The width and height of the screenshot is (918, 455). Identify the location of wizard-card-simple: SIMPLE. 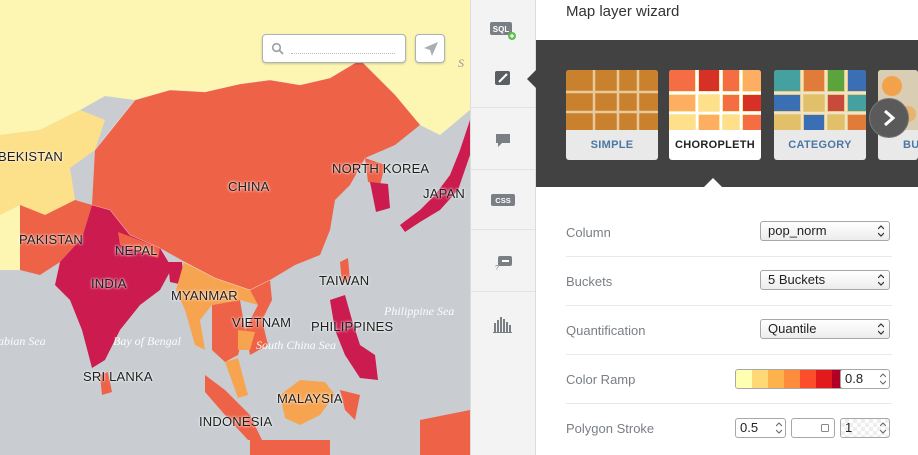
(612, 115).